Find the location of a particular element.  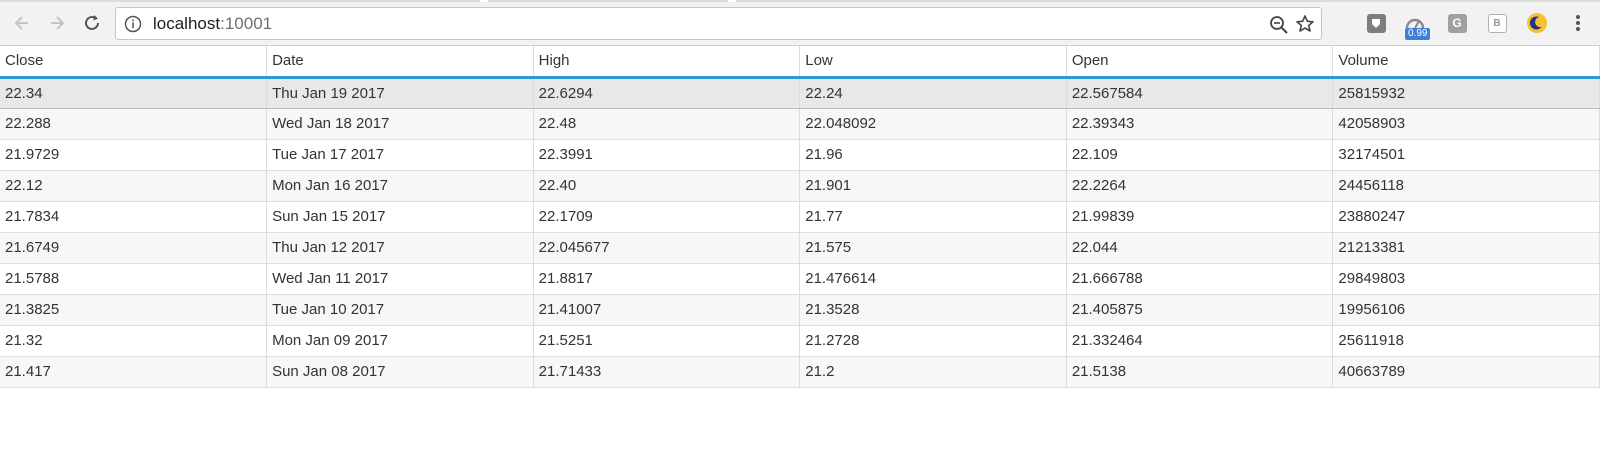

cell-high: 22.40 is located at coordinates (667, 186).